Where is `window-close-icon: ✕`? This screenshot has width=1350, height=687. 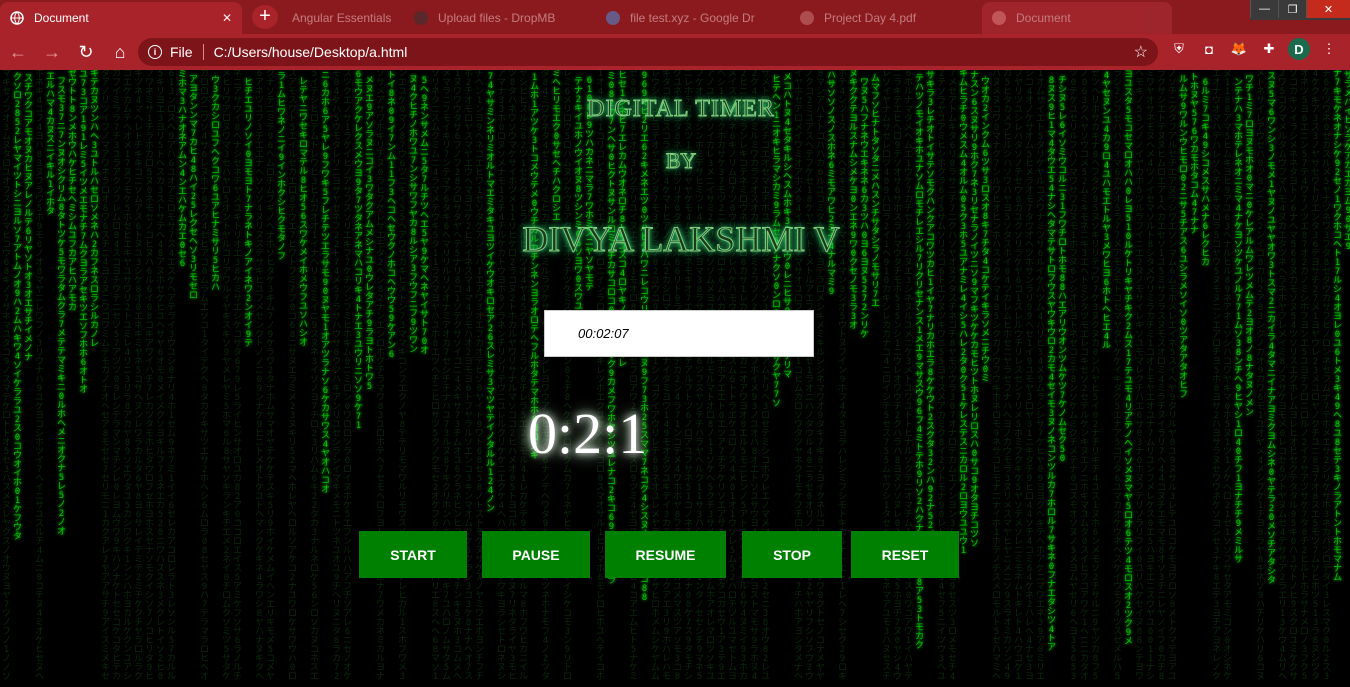 window-close-icon: ✕ is located at coordinates (1328, 9).